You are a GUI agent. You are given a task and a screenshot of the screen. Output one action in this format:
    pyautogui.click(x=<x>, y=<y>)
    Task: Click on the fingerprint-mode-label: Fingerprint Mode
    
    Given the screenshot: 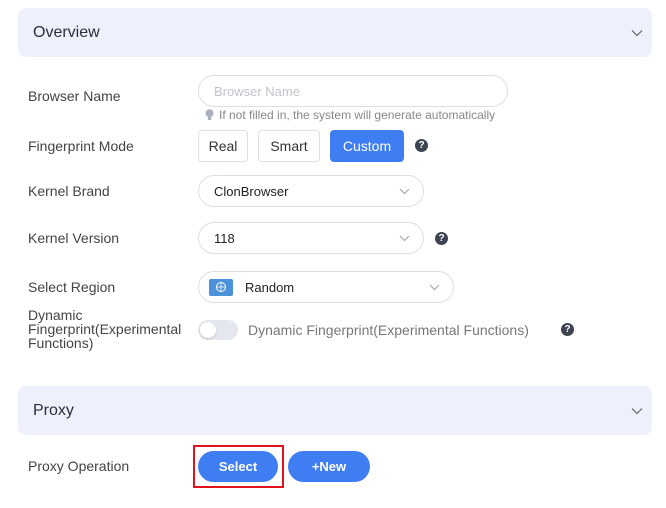 What is the action you would take?
    pyautogui.click(x=81, y=146)
    